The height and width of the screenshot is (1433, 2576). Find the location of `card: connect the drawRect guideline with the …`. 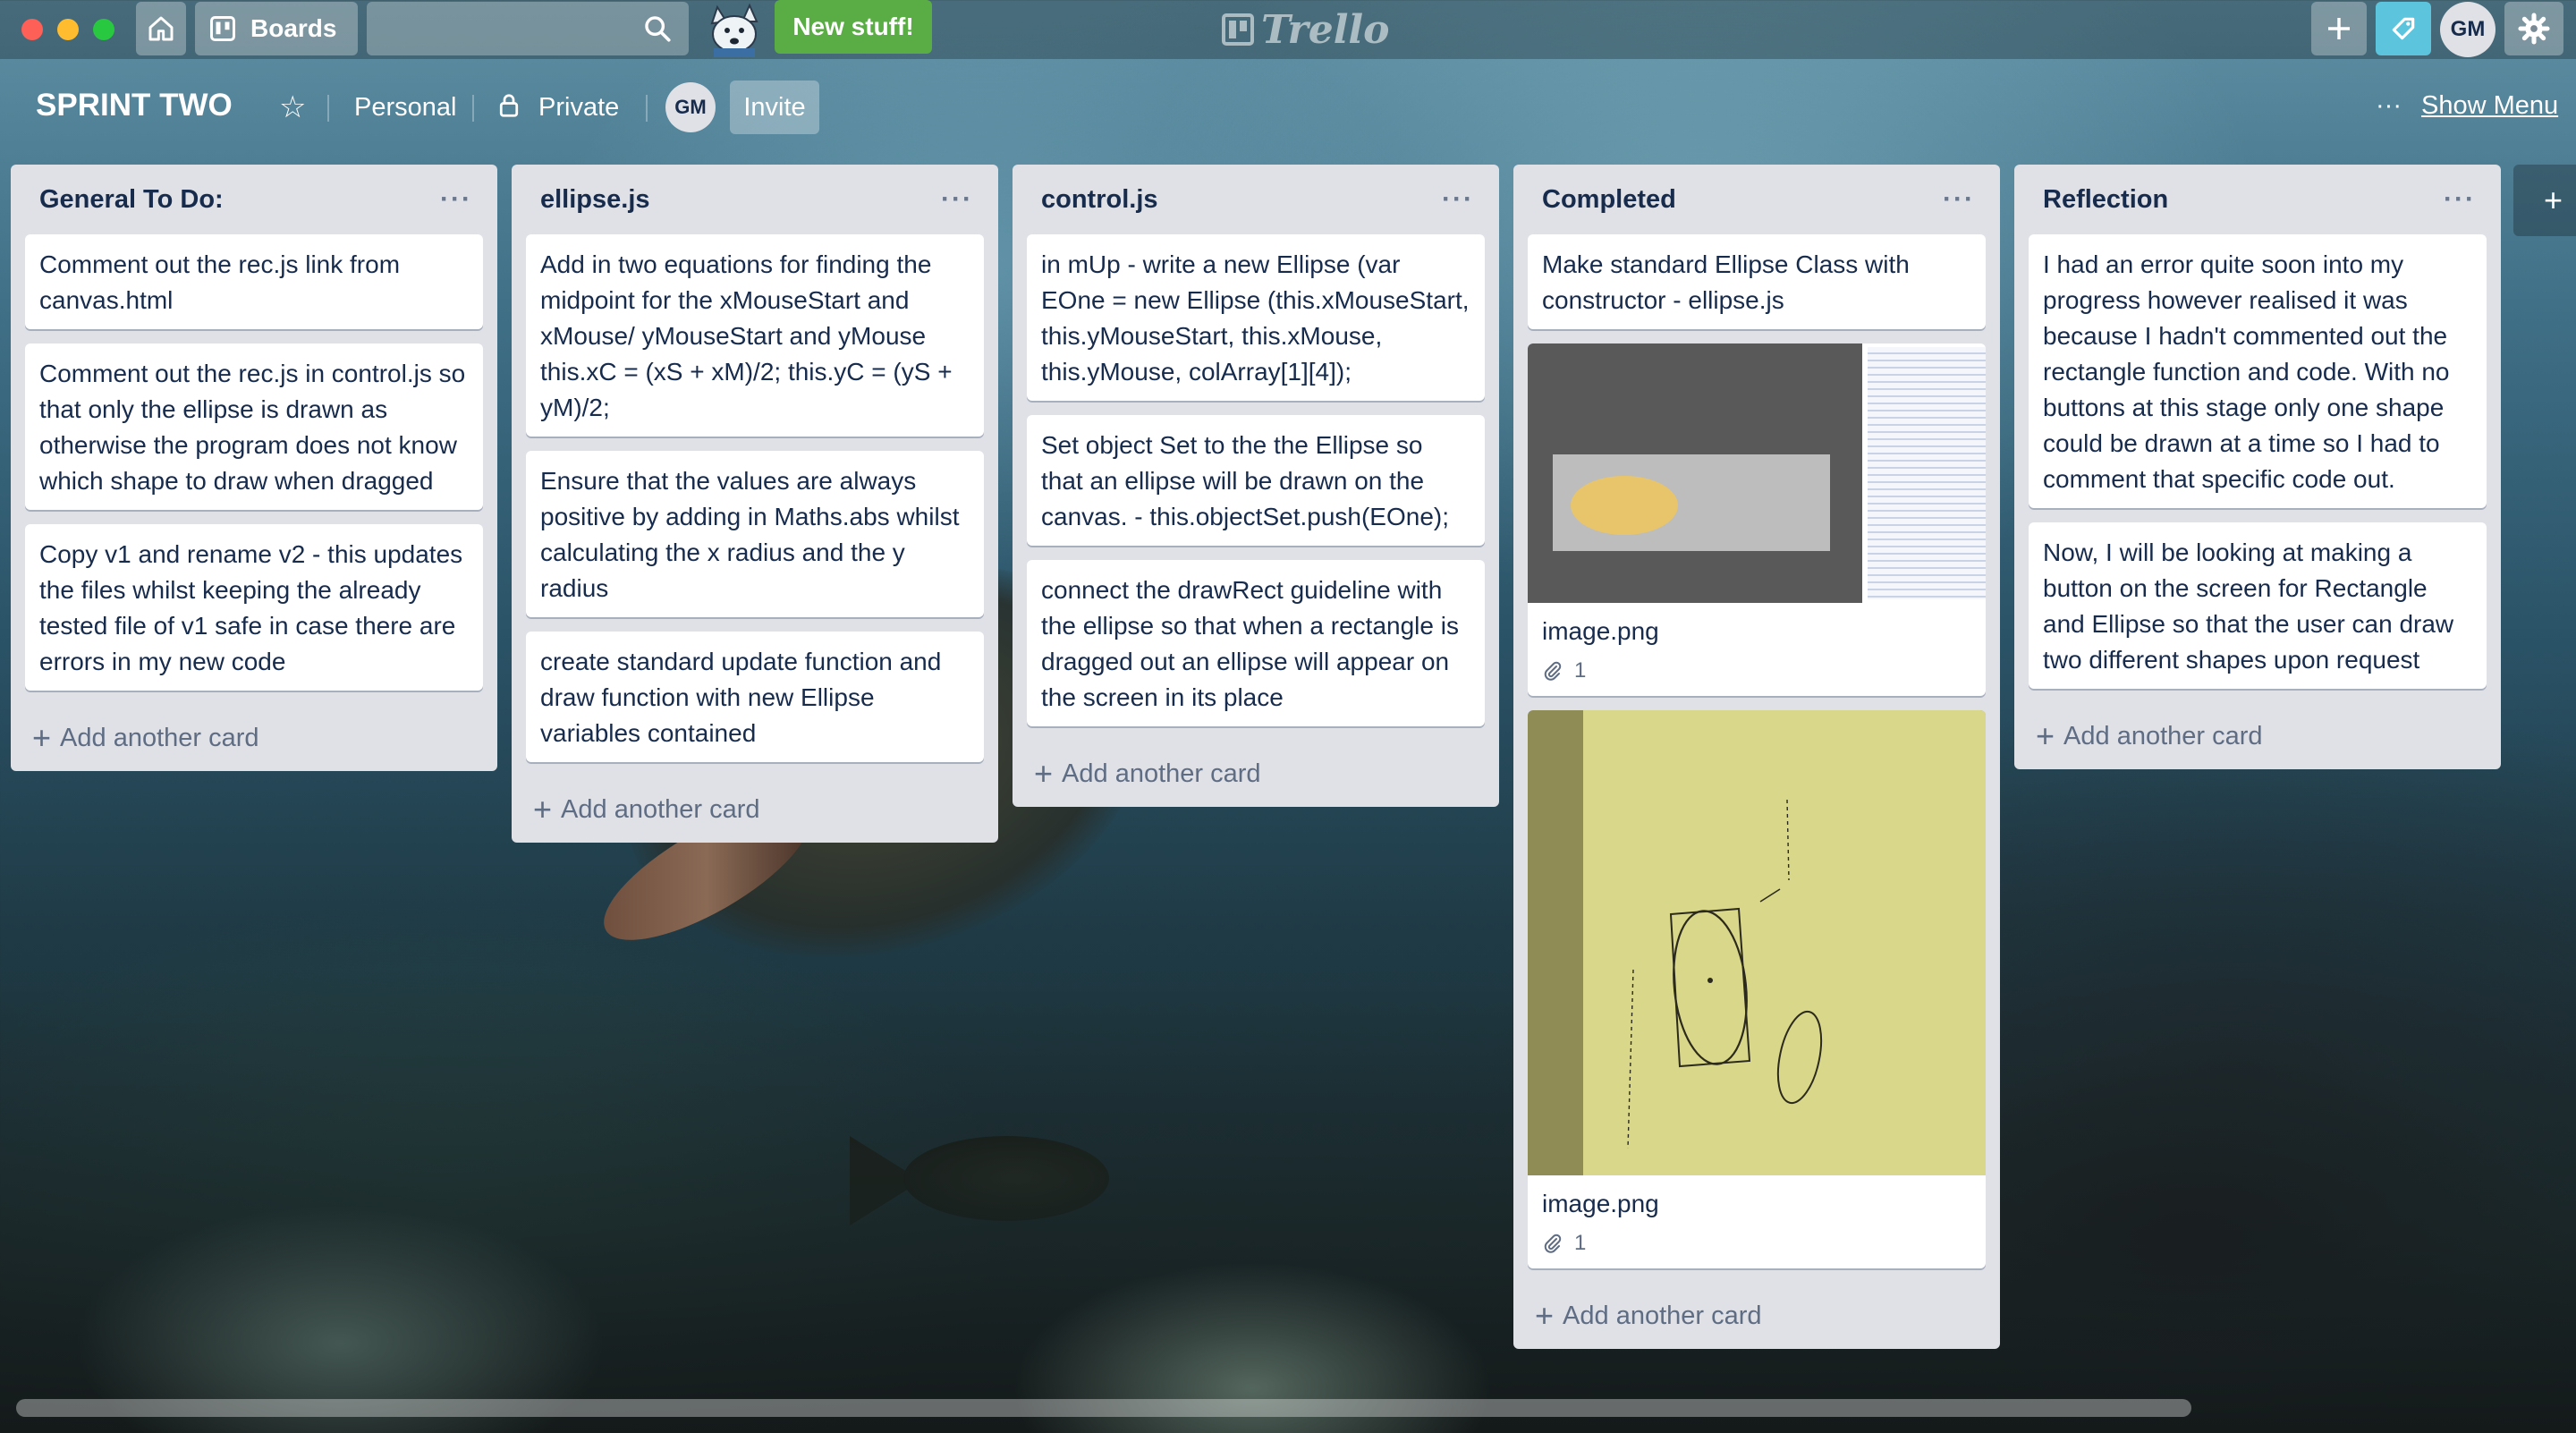

card: connect the drawRect guideline with the … is located at coordinates (1256, 643).